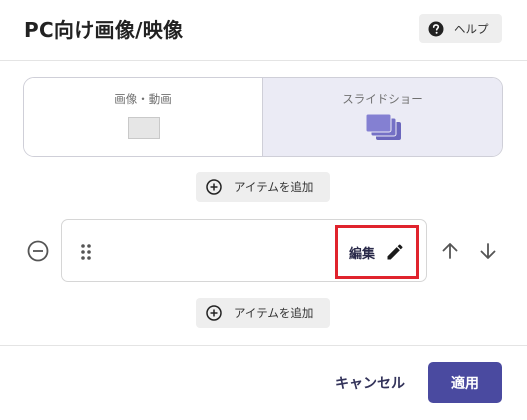 The height and width of the screenshot is (420, 527). Describe the element at coordinates (86, 252) in the screenshot. I see `drag-handle-icon` at that location.